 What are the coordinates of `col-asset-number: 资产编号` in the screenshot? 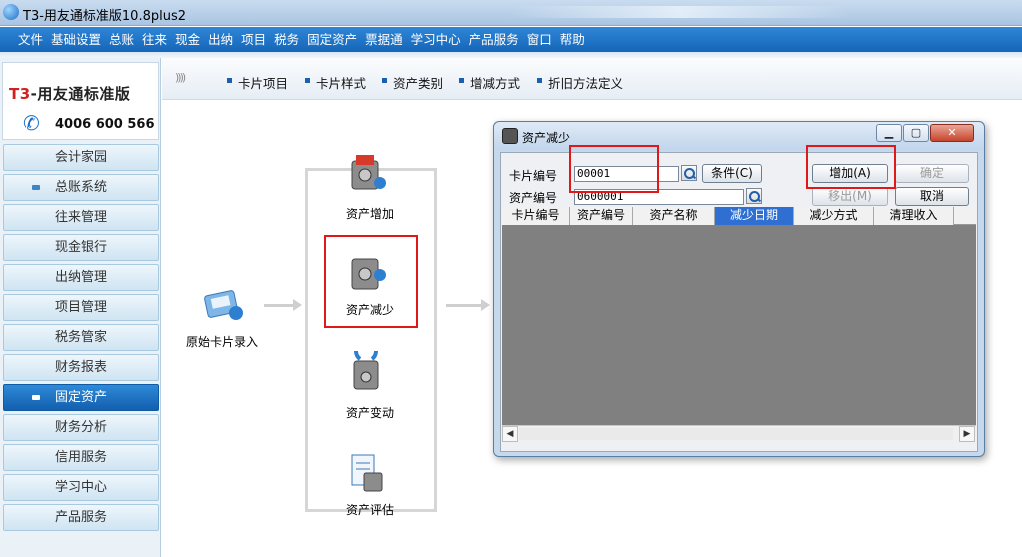 It's located at (601, 216).